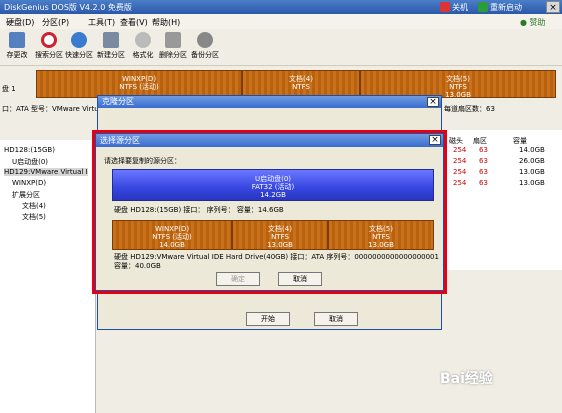  I want to click on partition-block-doc5: 文档(5) NTFS 13.0GB, so click(458, 84).